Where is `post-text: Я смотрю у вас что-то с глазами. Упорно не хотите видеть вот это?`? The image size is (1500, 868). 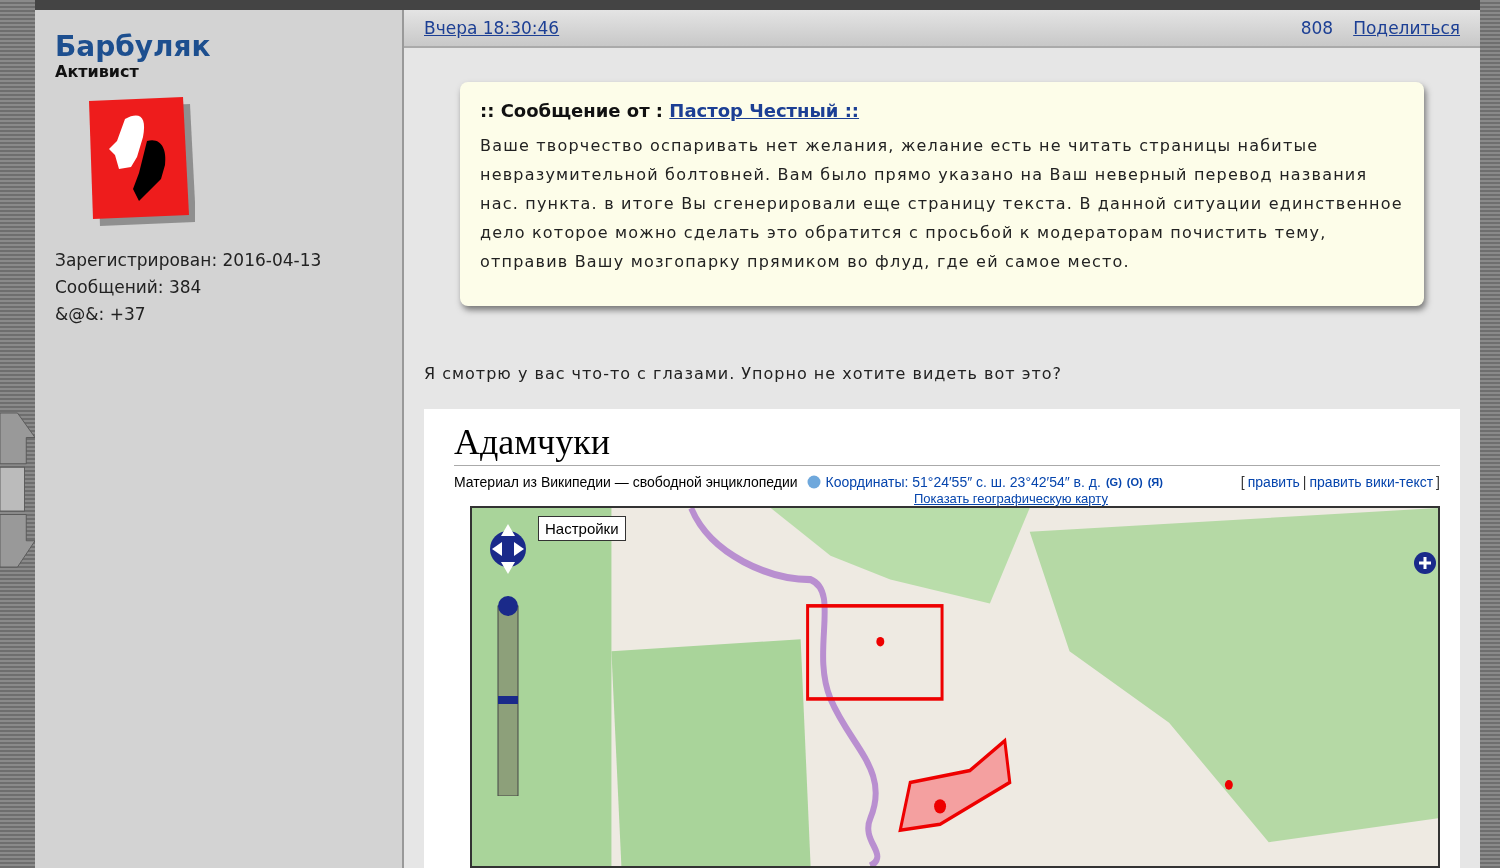
post-text: Я смотрю у вас что-то с глазами. Упорно не хотите видеть вот это? is located at coordinates (744, 373).